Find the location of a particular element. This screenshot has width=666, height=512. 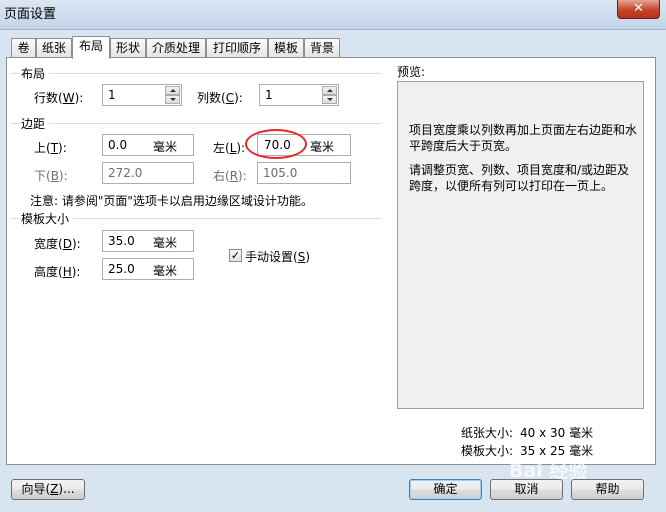

tab-background: 背景 is located at coordinates (322, 48).